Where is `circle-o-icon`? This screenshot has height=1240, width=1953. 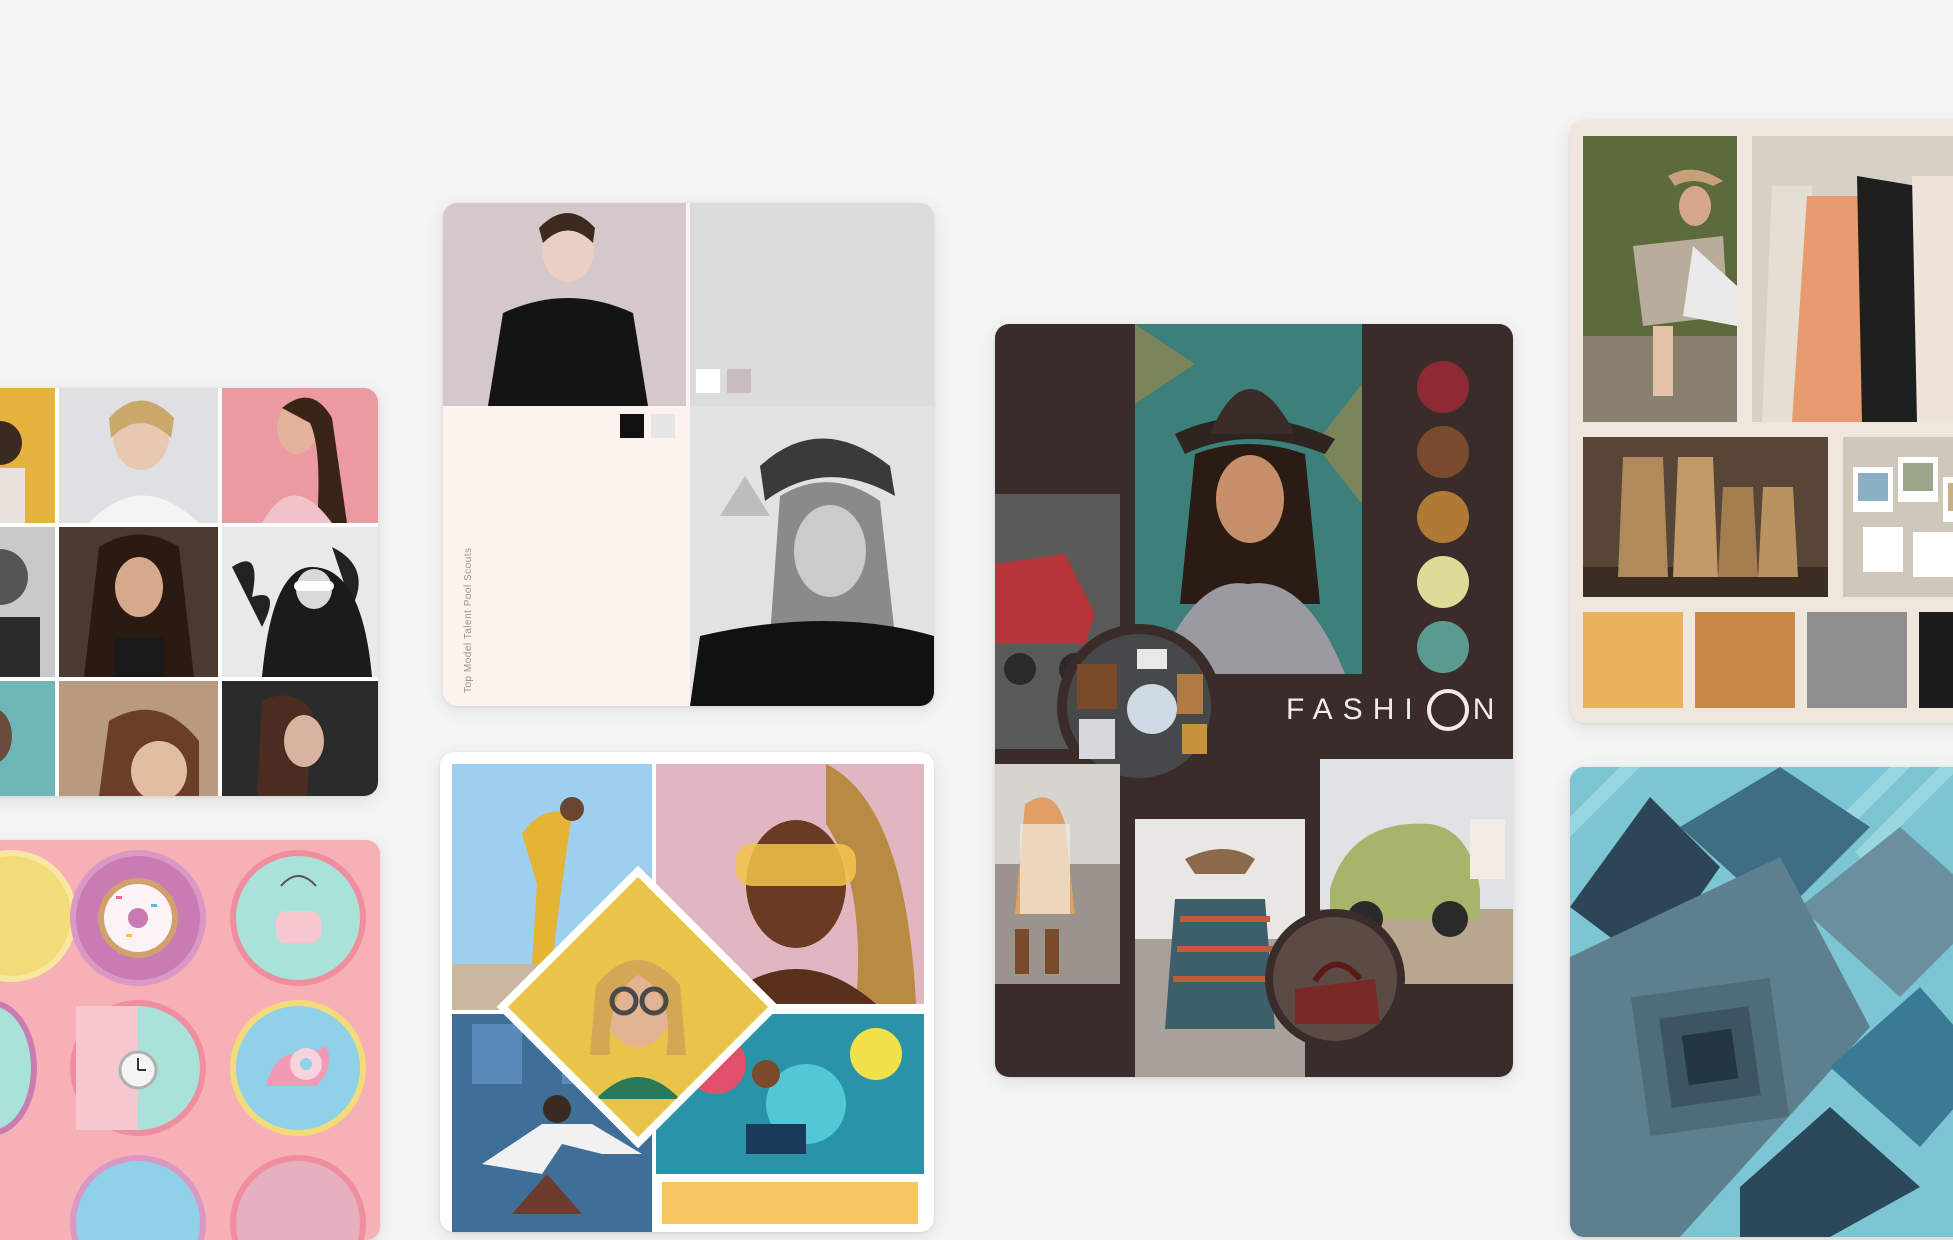 circle-o-icon is located at coordinates (1447, 710).